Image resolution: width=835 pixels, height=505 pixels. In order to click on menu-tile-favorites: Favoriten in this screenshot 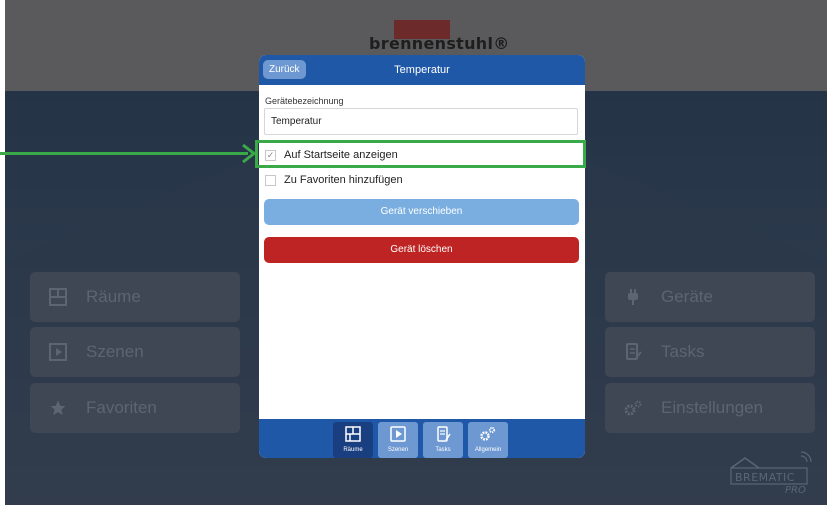, I will do `click(135, 408)`.